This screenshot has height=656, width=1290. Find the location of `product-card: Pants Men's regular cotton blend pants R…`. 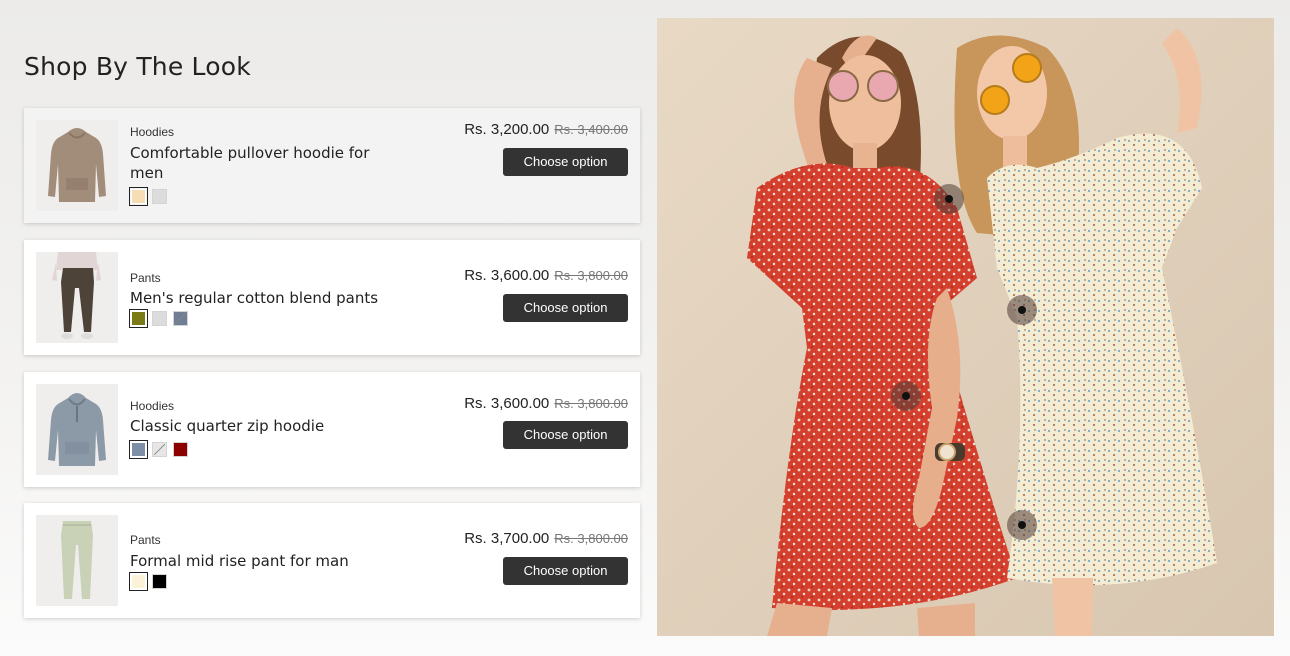

product-card: Pants Men's regular cotton blend pants R… is located at coordinates (332, 297).